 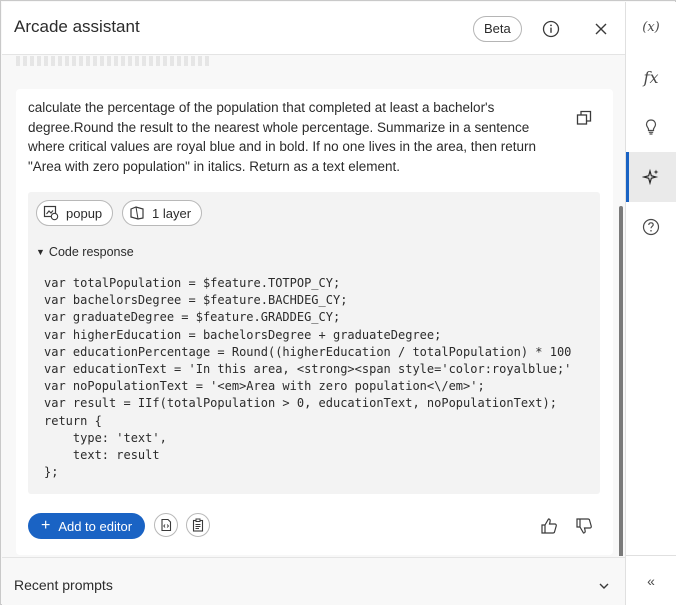 I want to click on clipped-previous-content, so click(x=114, y=61).